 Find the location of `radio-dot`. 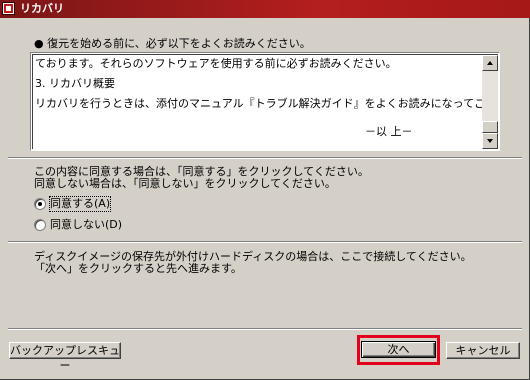

radio-dot is located at coordinates (40, 204).